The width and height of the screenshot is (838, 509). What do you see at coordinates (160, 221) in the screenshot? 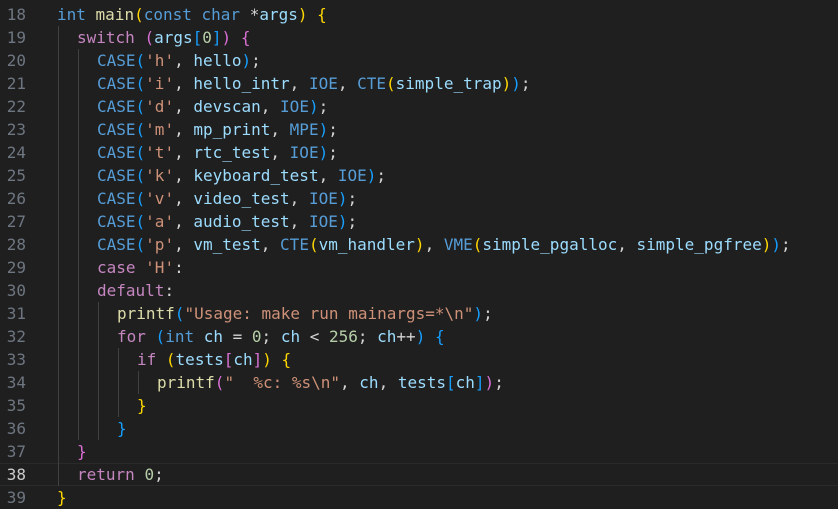
I see `code-token: 'a'` at bounding box center [160, 221].